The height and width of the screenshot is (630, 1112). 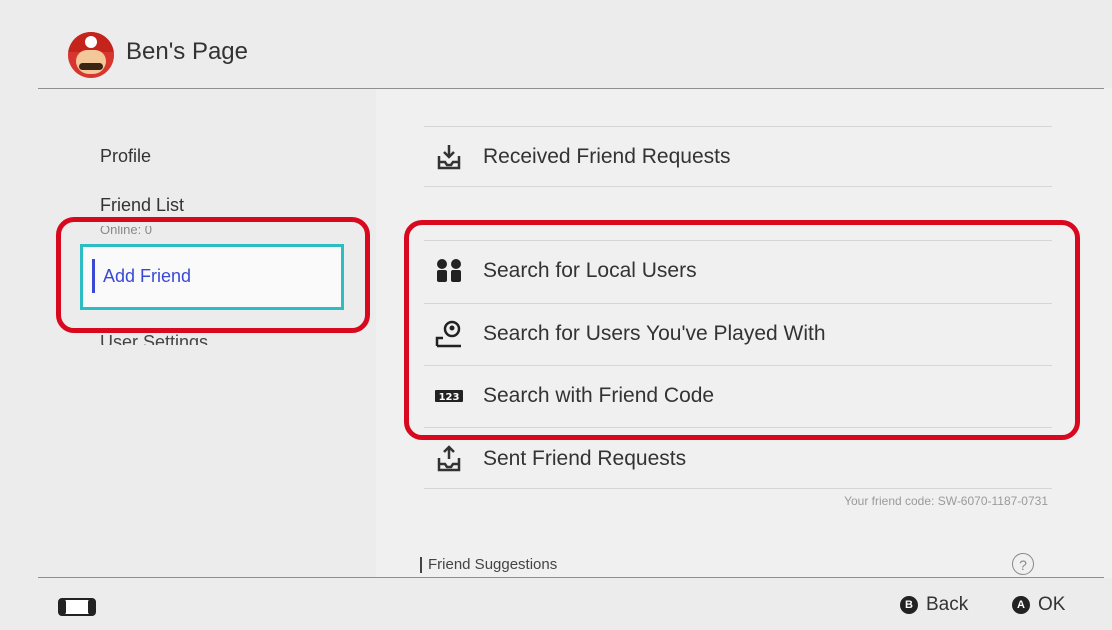 What do you see at coordinates (213, 275) in the screenshot?
I see `sidebar-highlight-box` at bounding box center [213, 275].